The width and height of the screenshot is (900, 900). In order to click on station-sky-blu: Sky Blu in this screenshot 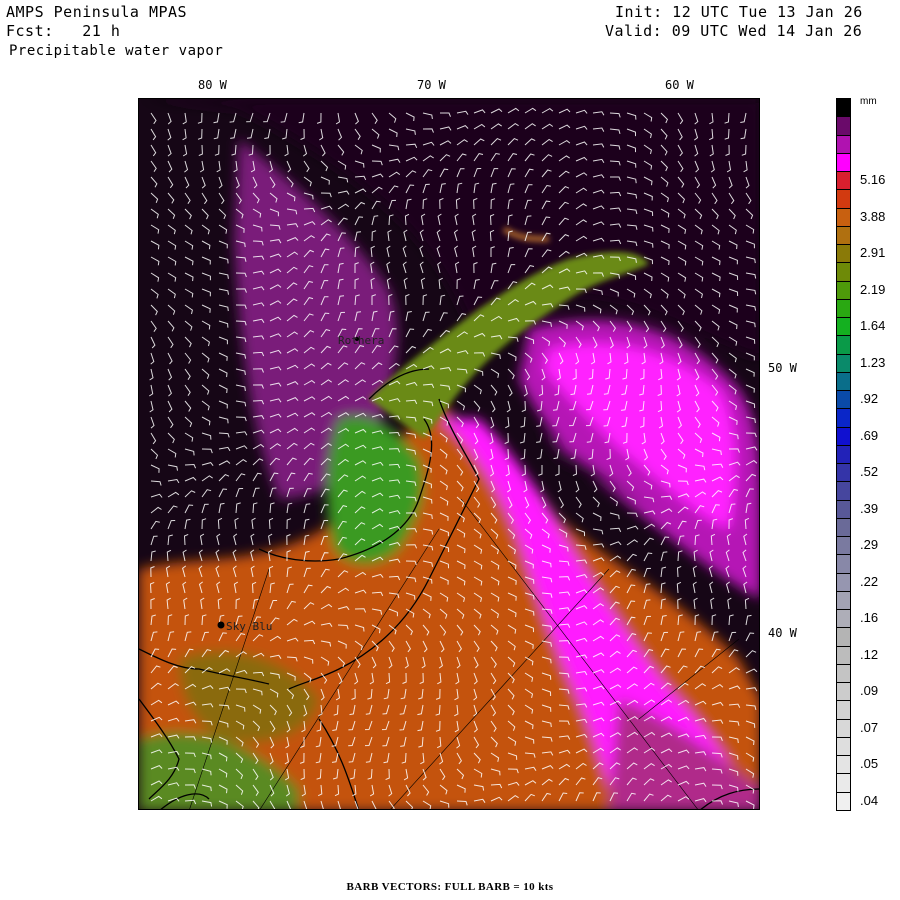, I will do `click(244, 626)`.